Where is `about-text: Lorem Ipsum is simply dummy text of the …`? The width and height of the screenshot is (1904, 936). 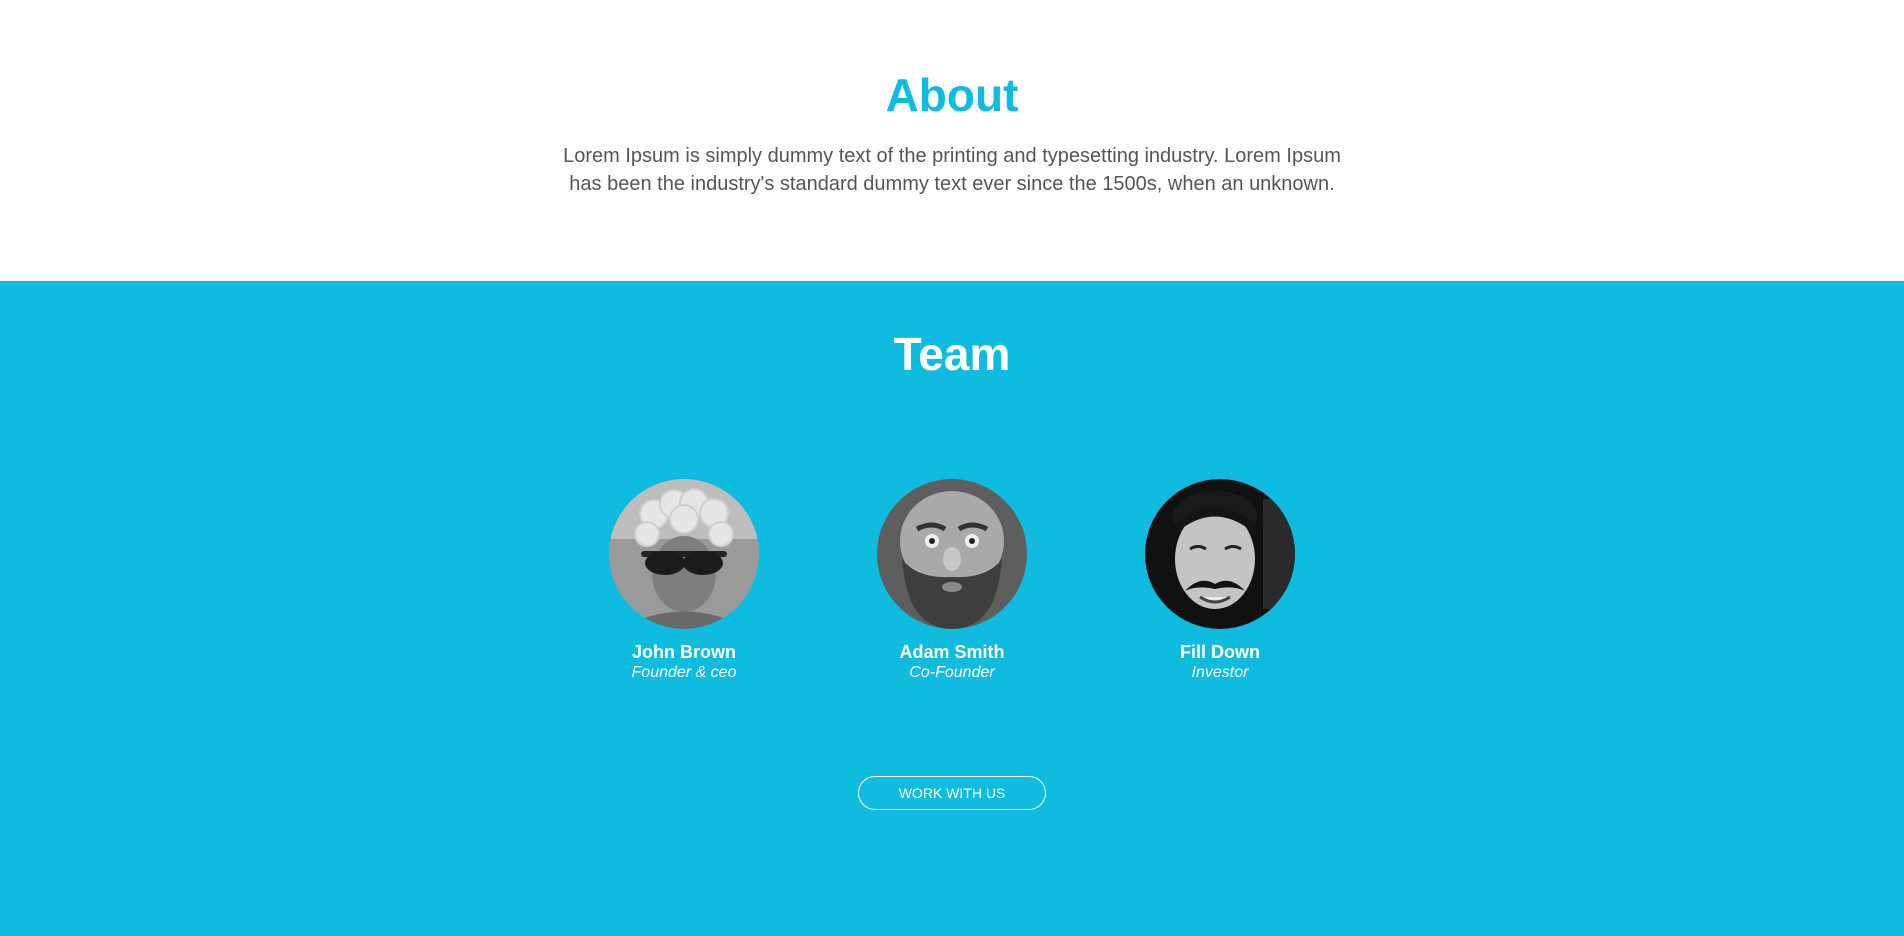 about-text: Lorem Ipsum is simply dummy text of the … is located at coordinates (952, 170).